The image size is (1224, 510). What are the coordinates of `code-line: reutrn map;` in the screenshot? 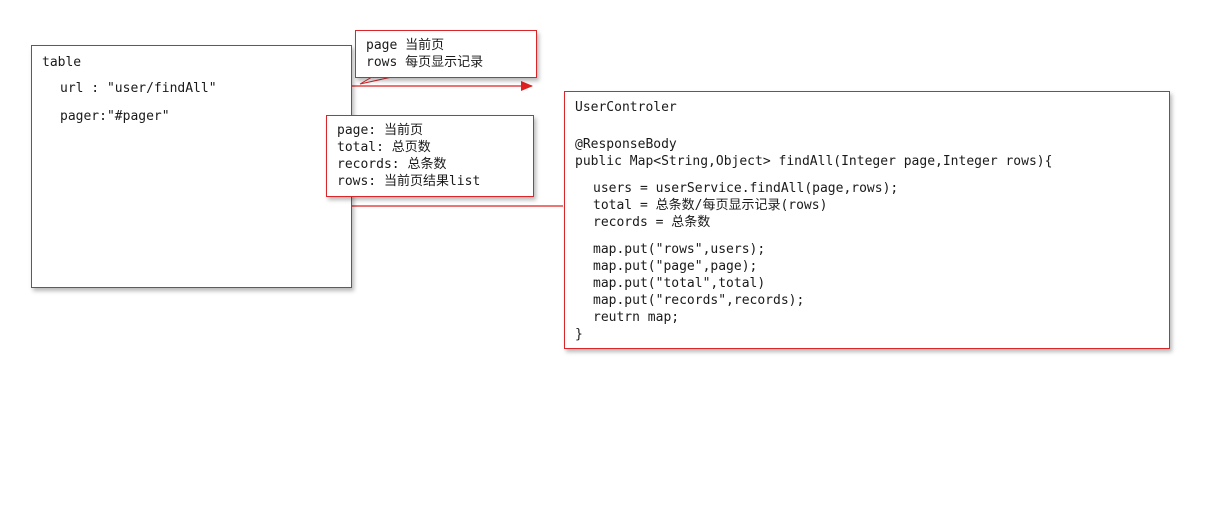 It's located at (636, 317).